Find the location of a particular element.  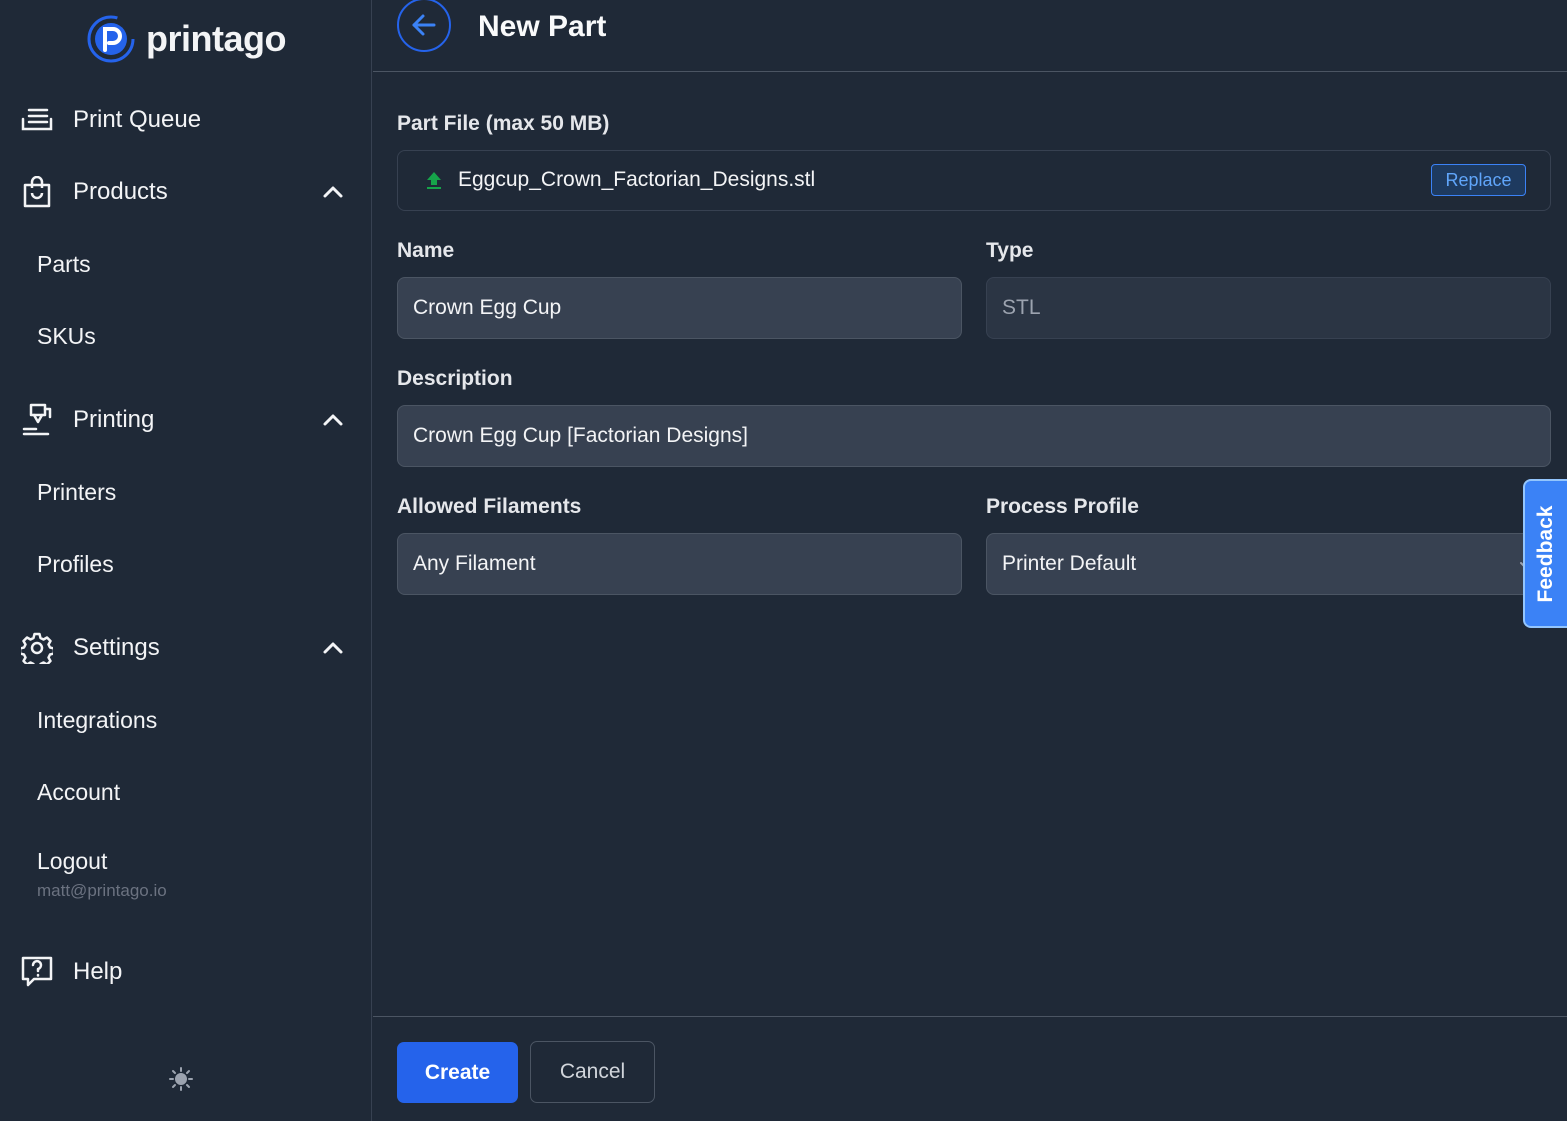

process-profile-select: Printer Default is located at coordinates (1268, 564).